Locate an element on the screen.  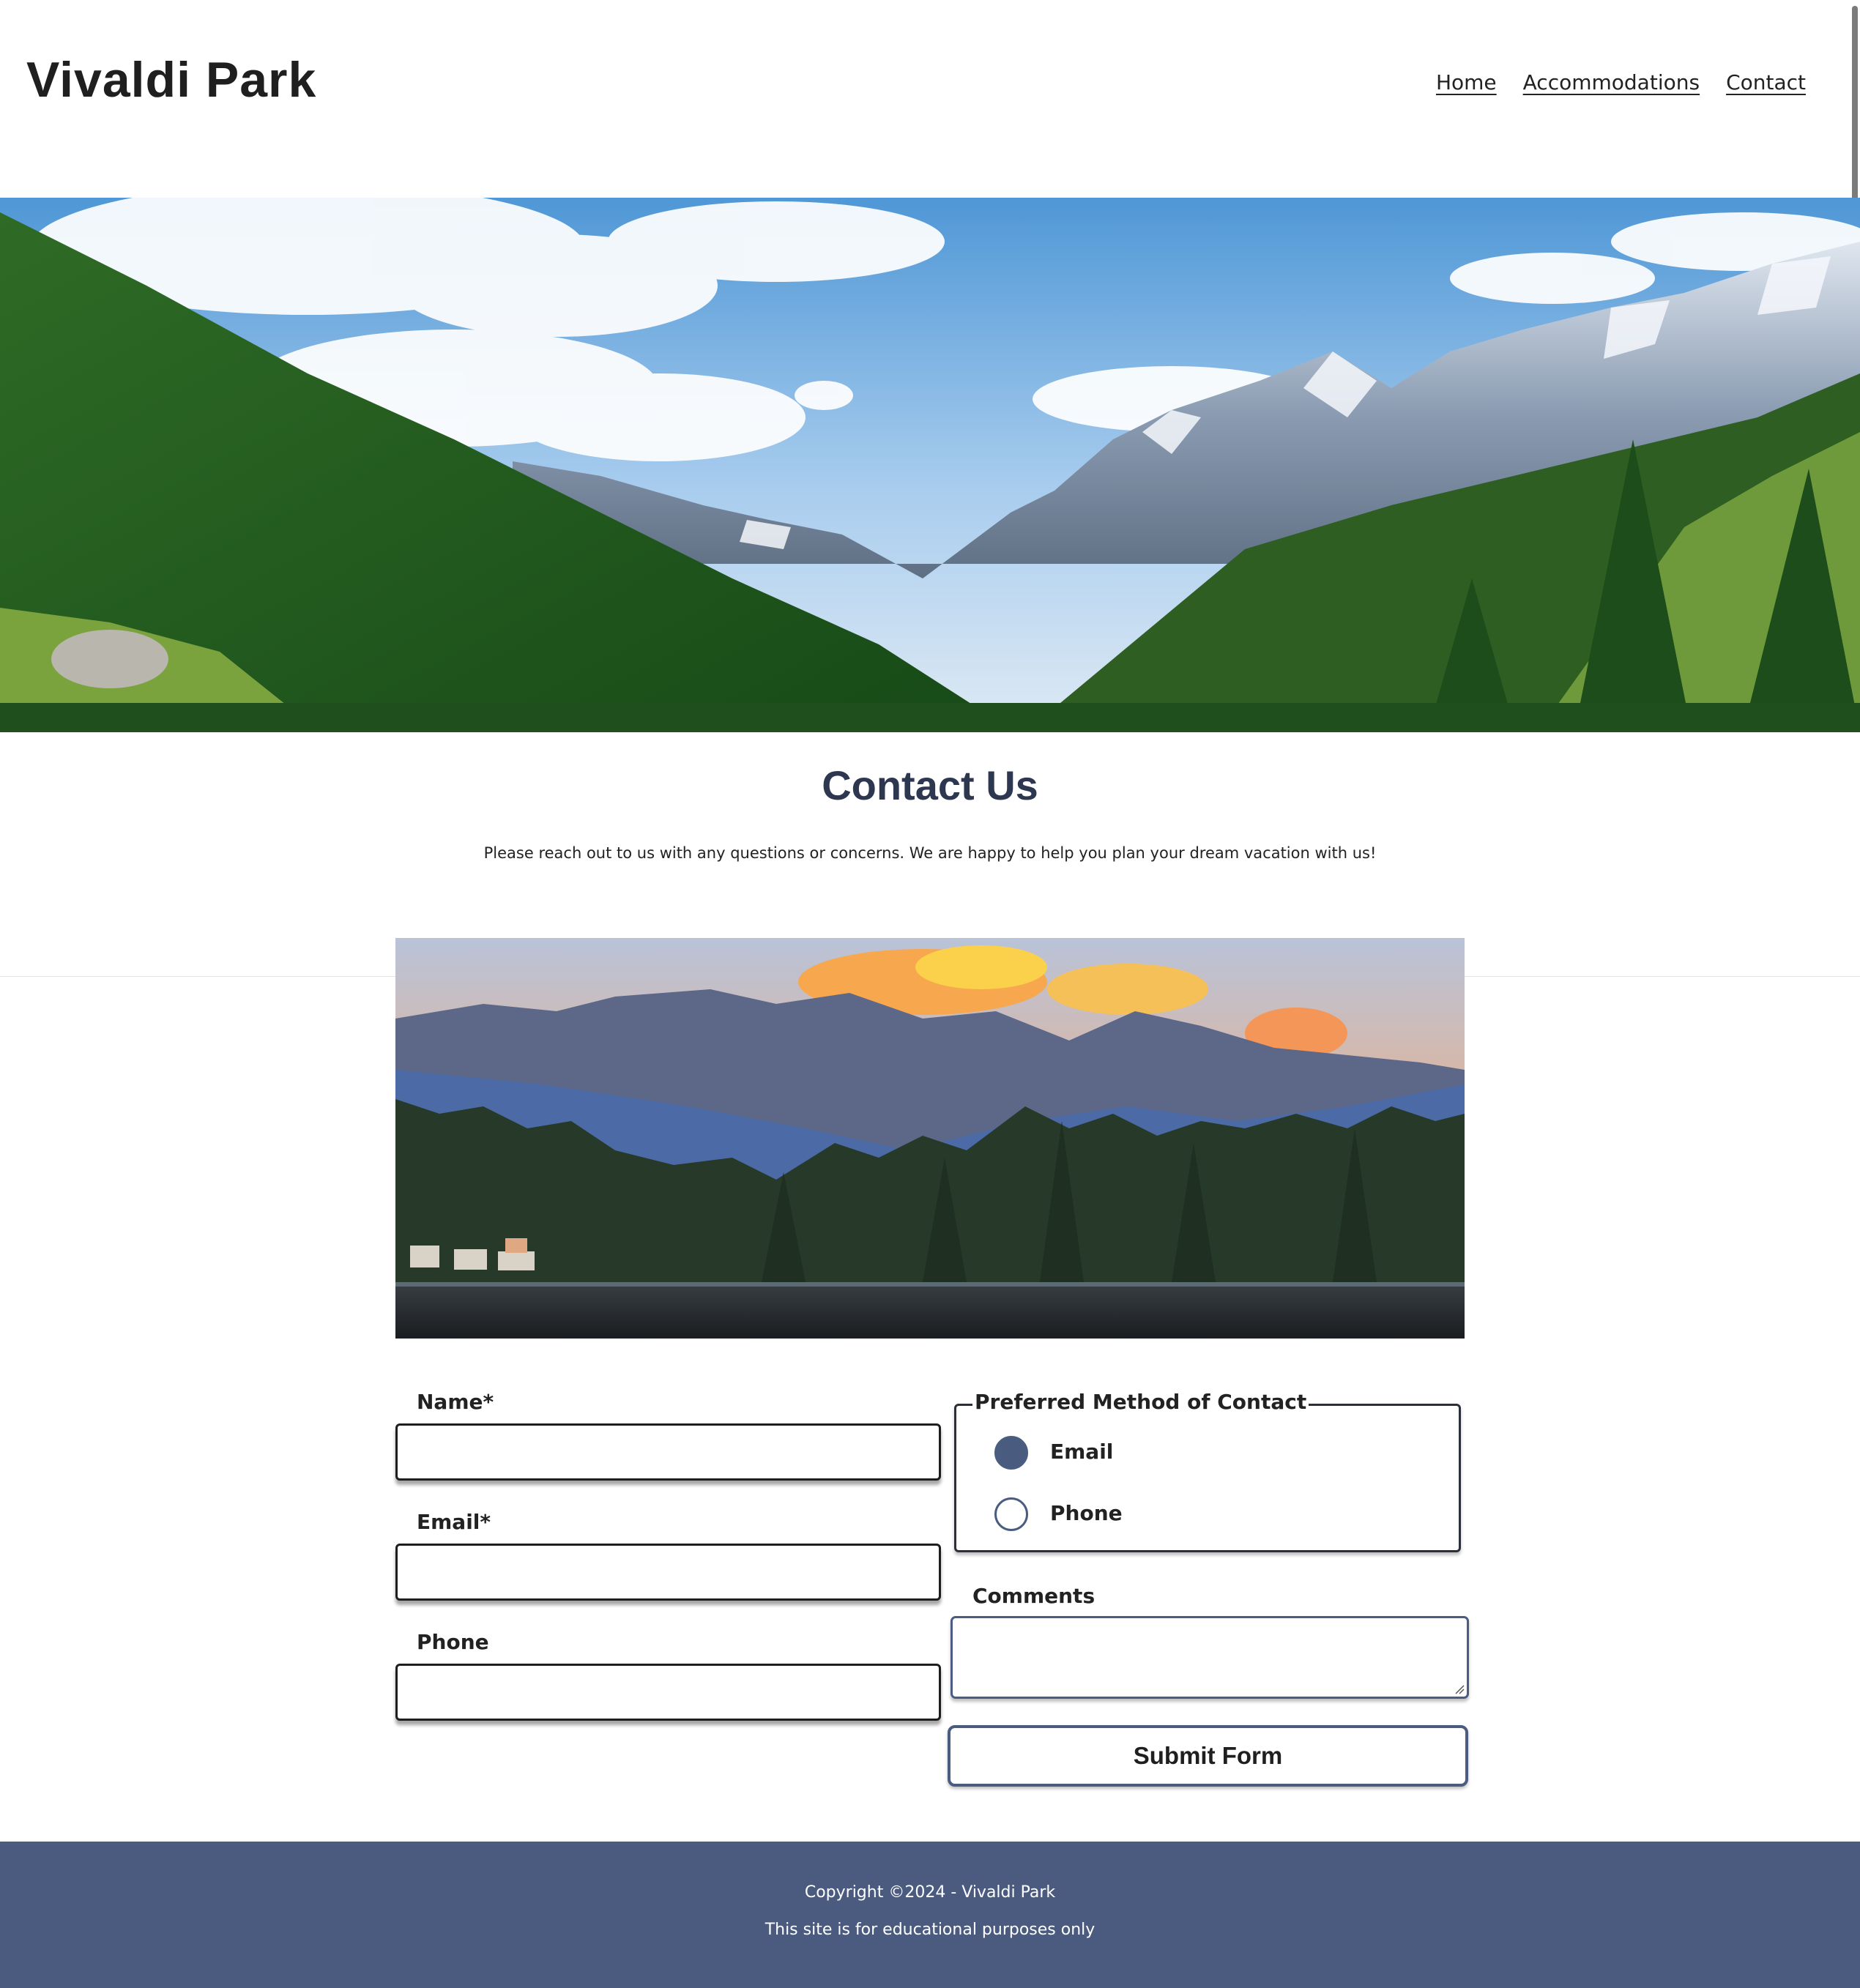
nav-link-accommodations: Accommodations is located at coordinates (1611, 82).